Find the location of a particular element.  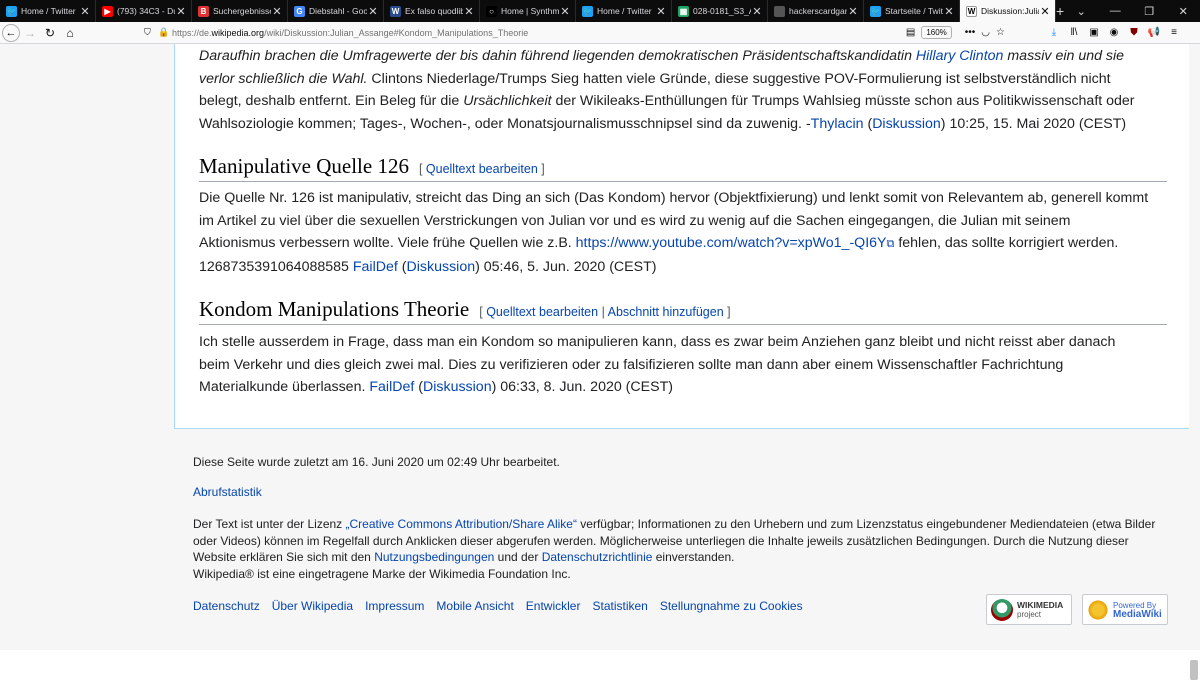

tab-2: B Suchergebnisse ✕ is located at coordinates (240, 11).